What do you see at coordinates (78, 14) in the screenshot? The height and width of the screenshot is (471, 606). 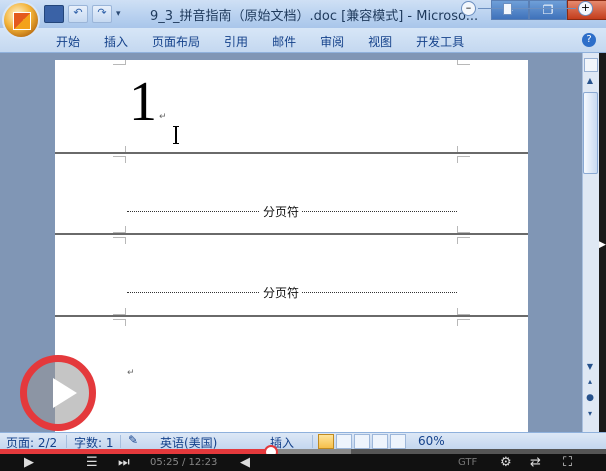 I see `undo-button: ↶` at bounding box center [78, 14].